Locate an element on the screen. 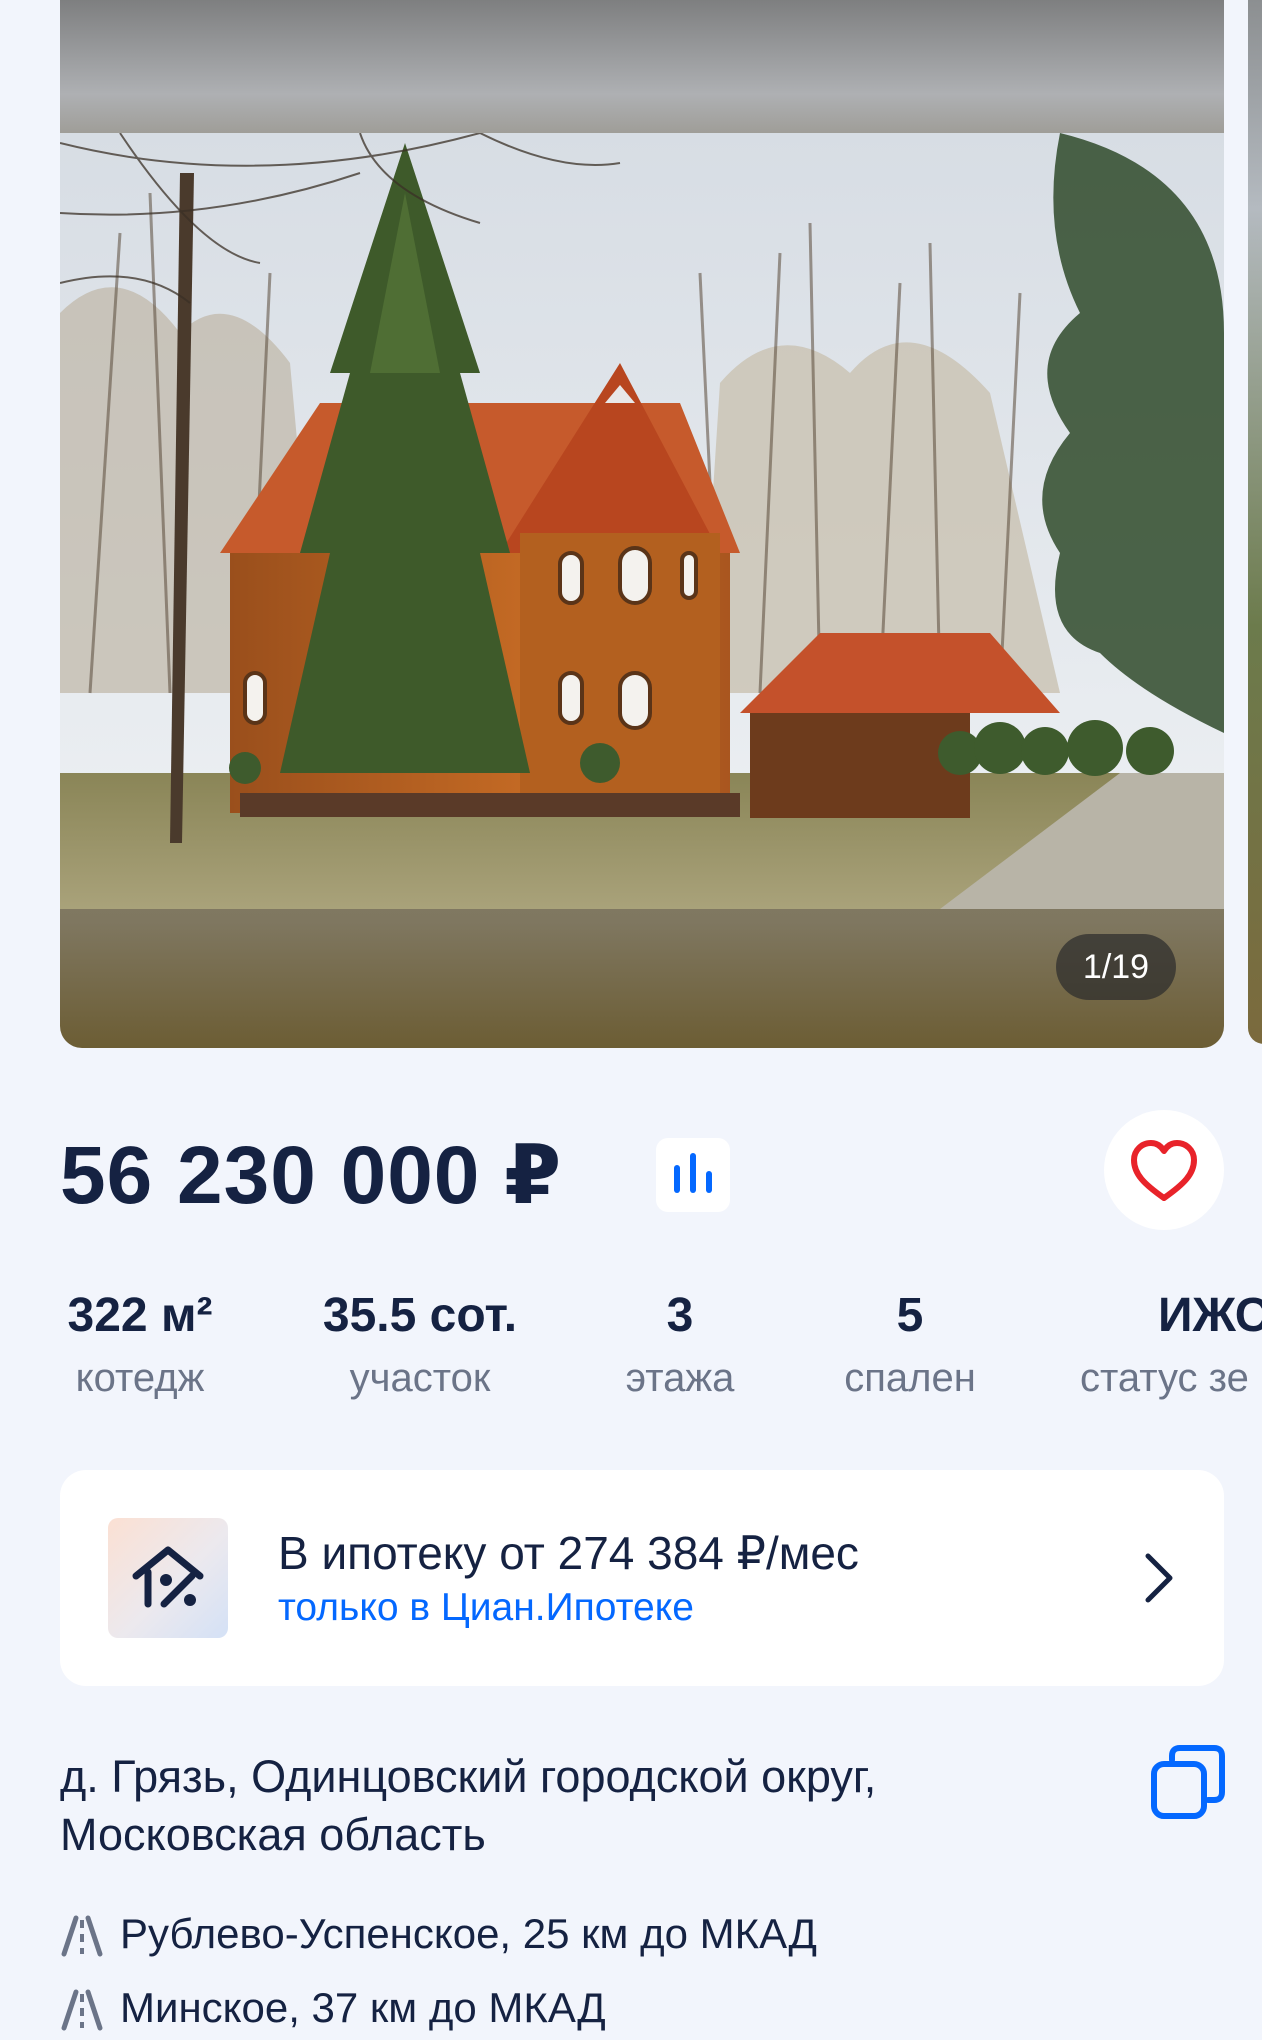  heart-icon is located at coordinates (1164, 1170).